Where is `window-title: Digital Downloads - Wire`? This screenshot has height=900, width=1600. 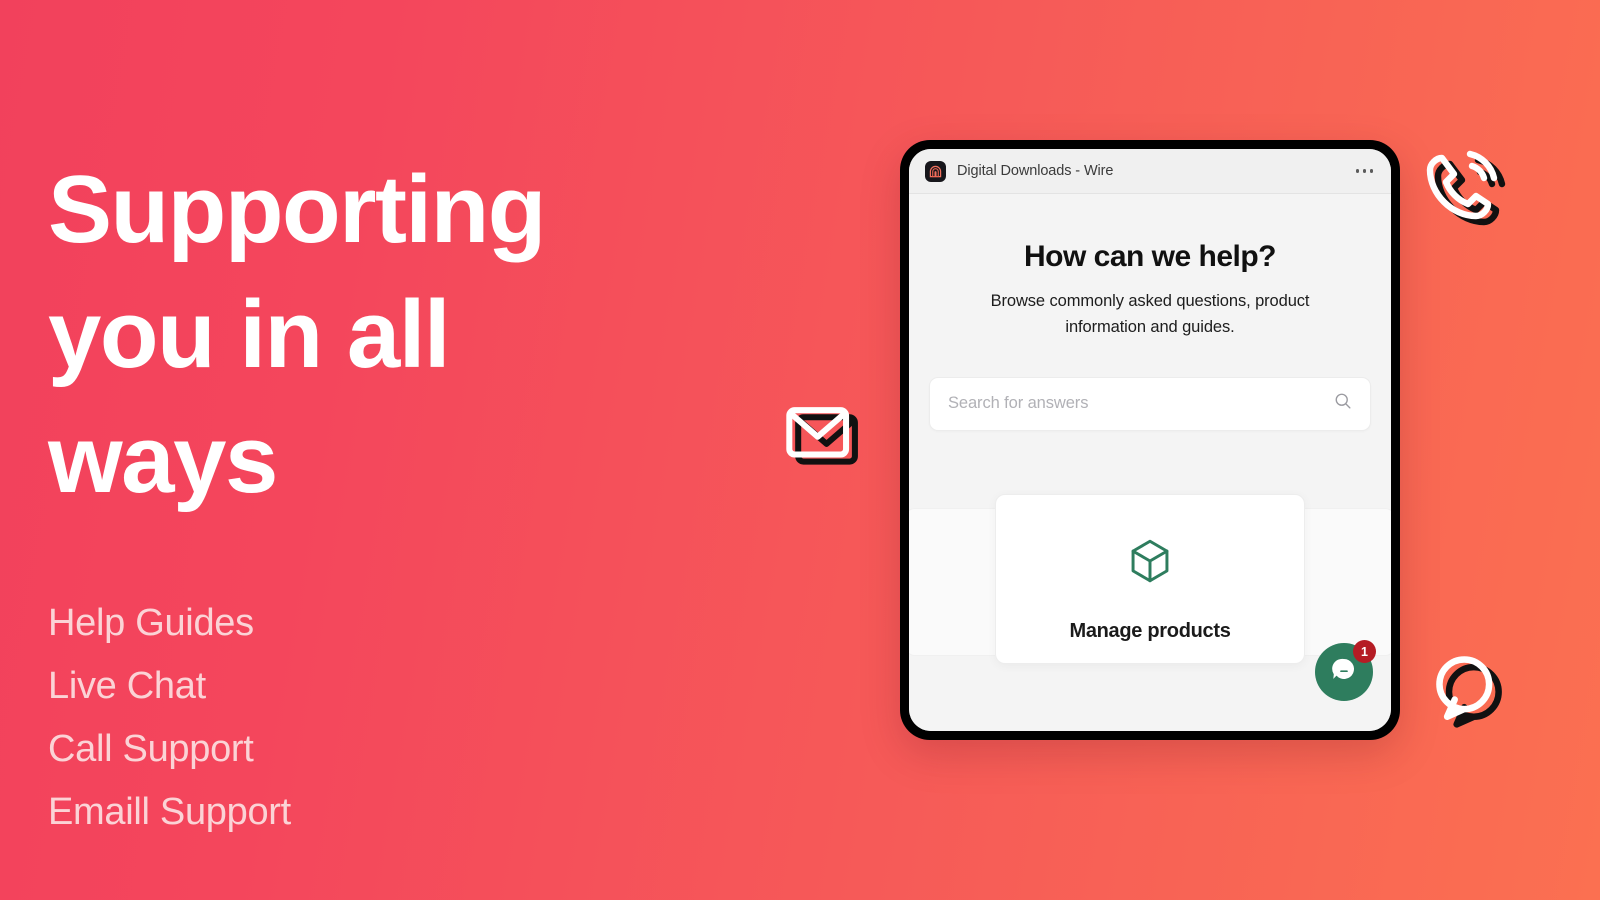
window-title: Digital Downloads - Wire is located at coordinates (1035, 171).